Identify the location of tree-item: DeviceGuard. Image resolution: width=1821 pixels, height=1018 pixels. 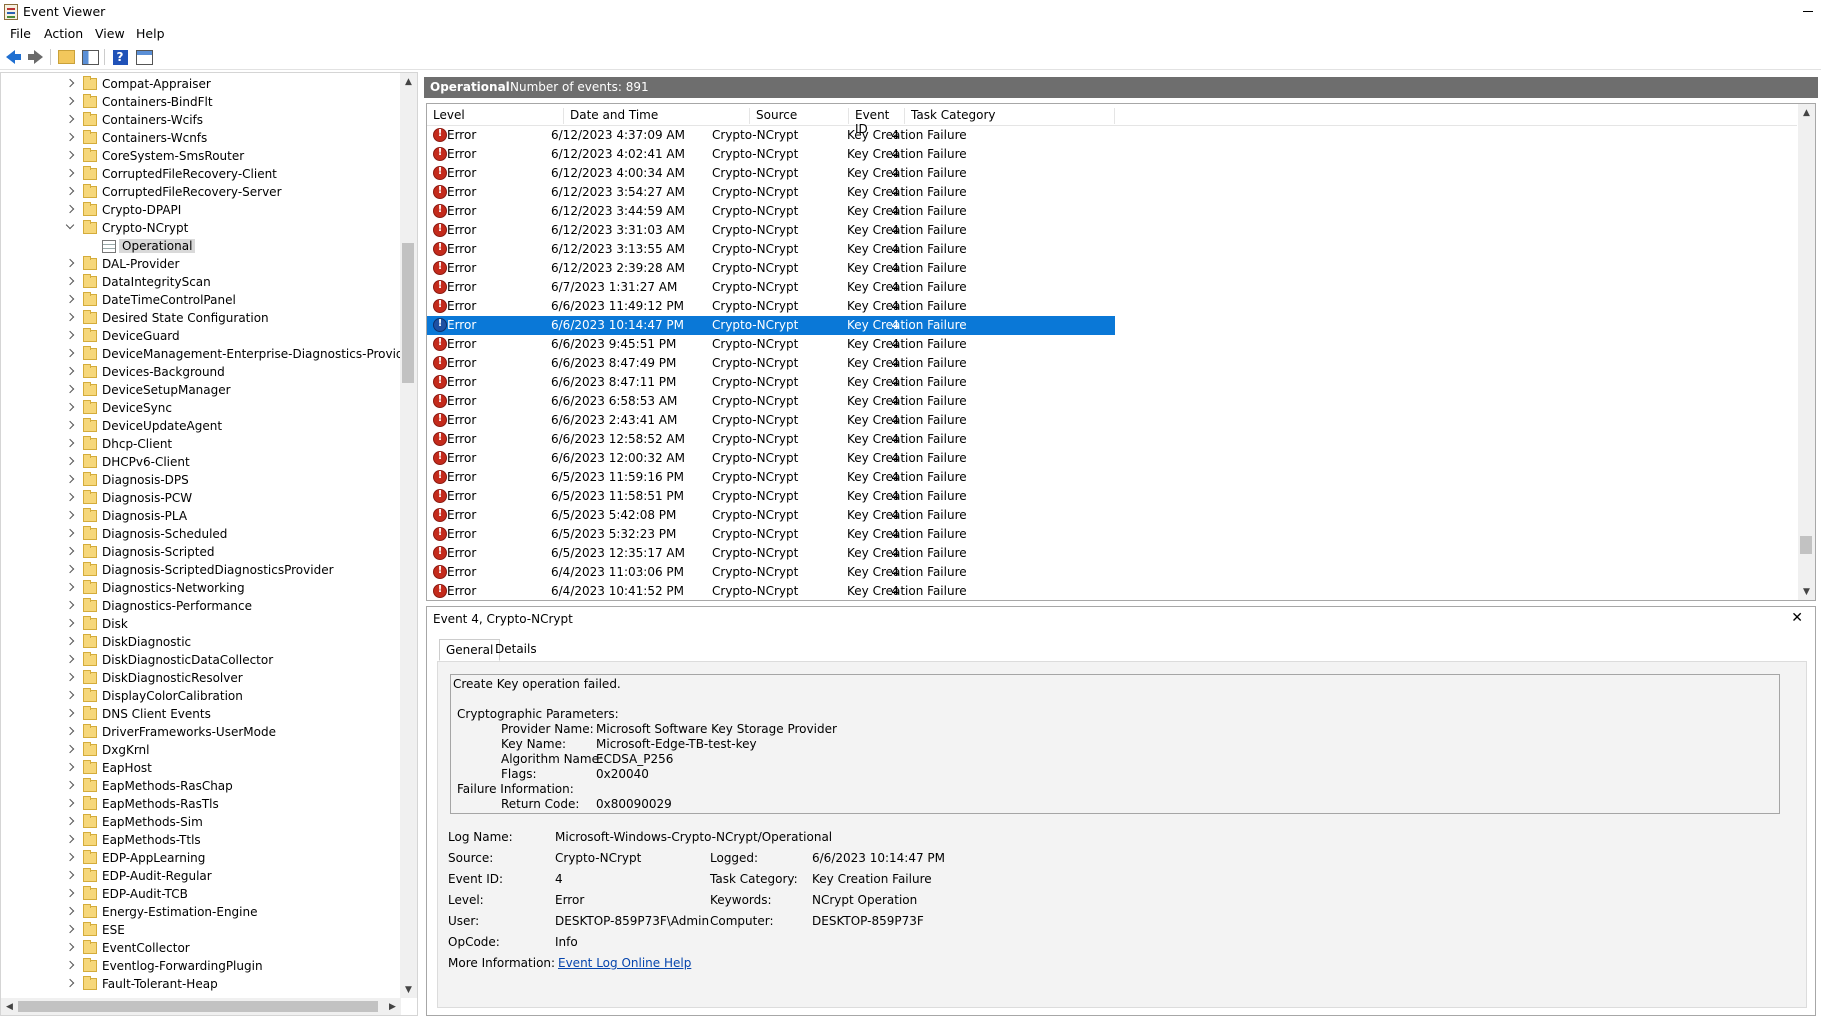
(201, 337).